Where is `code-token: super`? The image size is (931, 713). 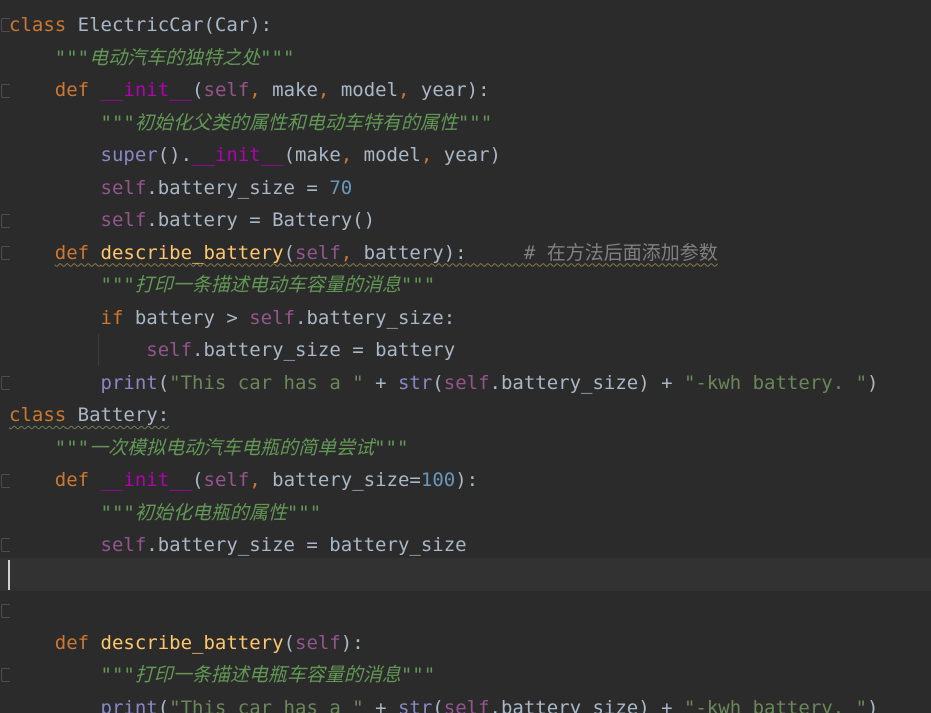 code-token: super is located at coordinates (129, 155).